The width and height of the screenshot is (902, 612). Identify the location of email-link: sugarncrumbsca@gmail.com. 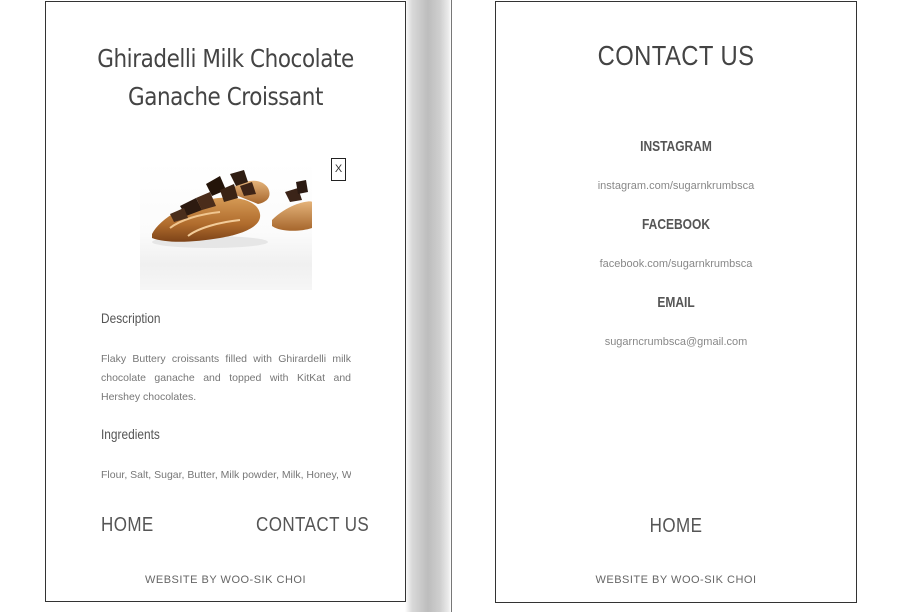
(676, 342).